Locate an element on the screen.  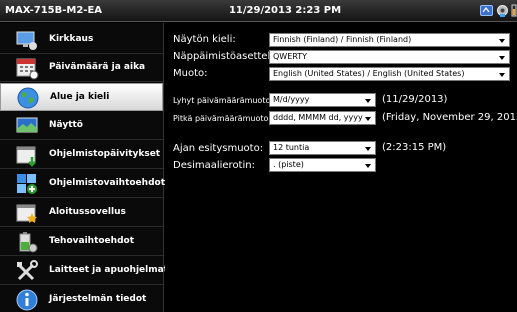
decimal-separator-select: . (piste) is located at coordinates (322, 165).